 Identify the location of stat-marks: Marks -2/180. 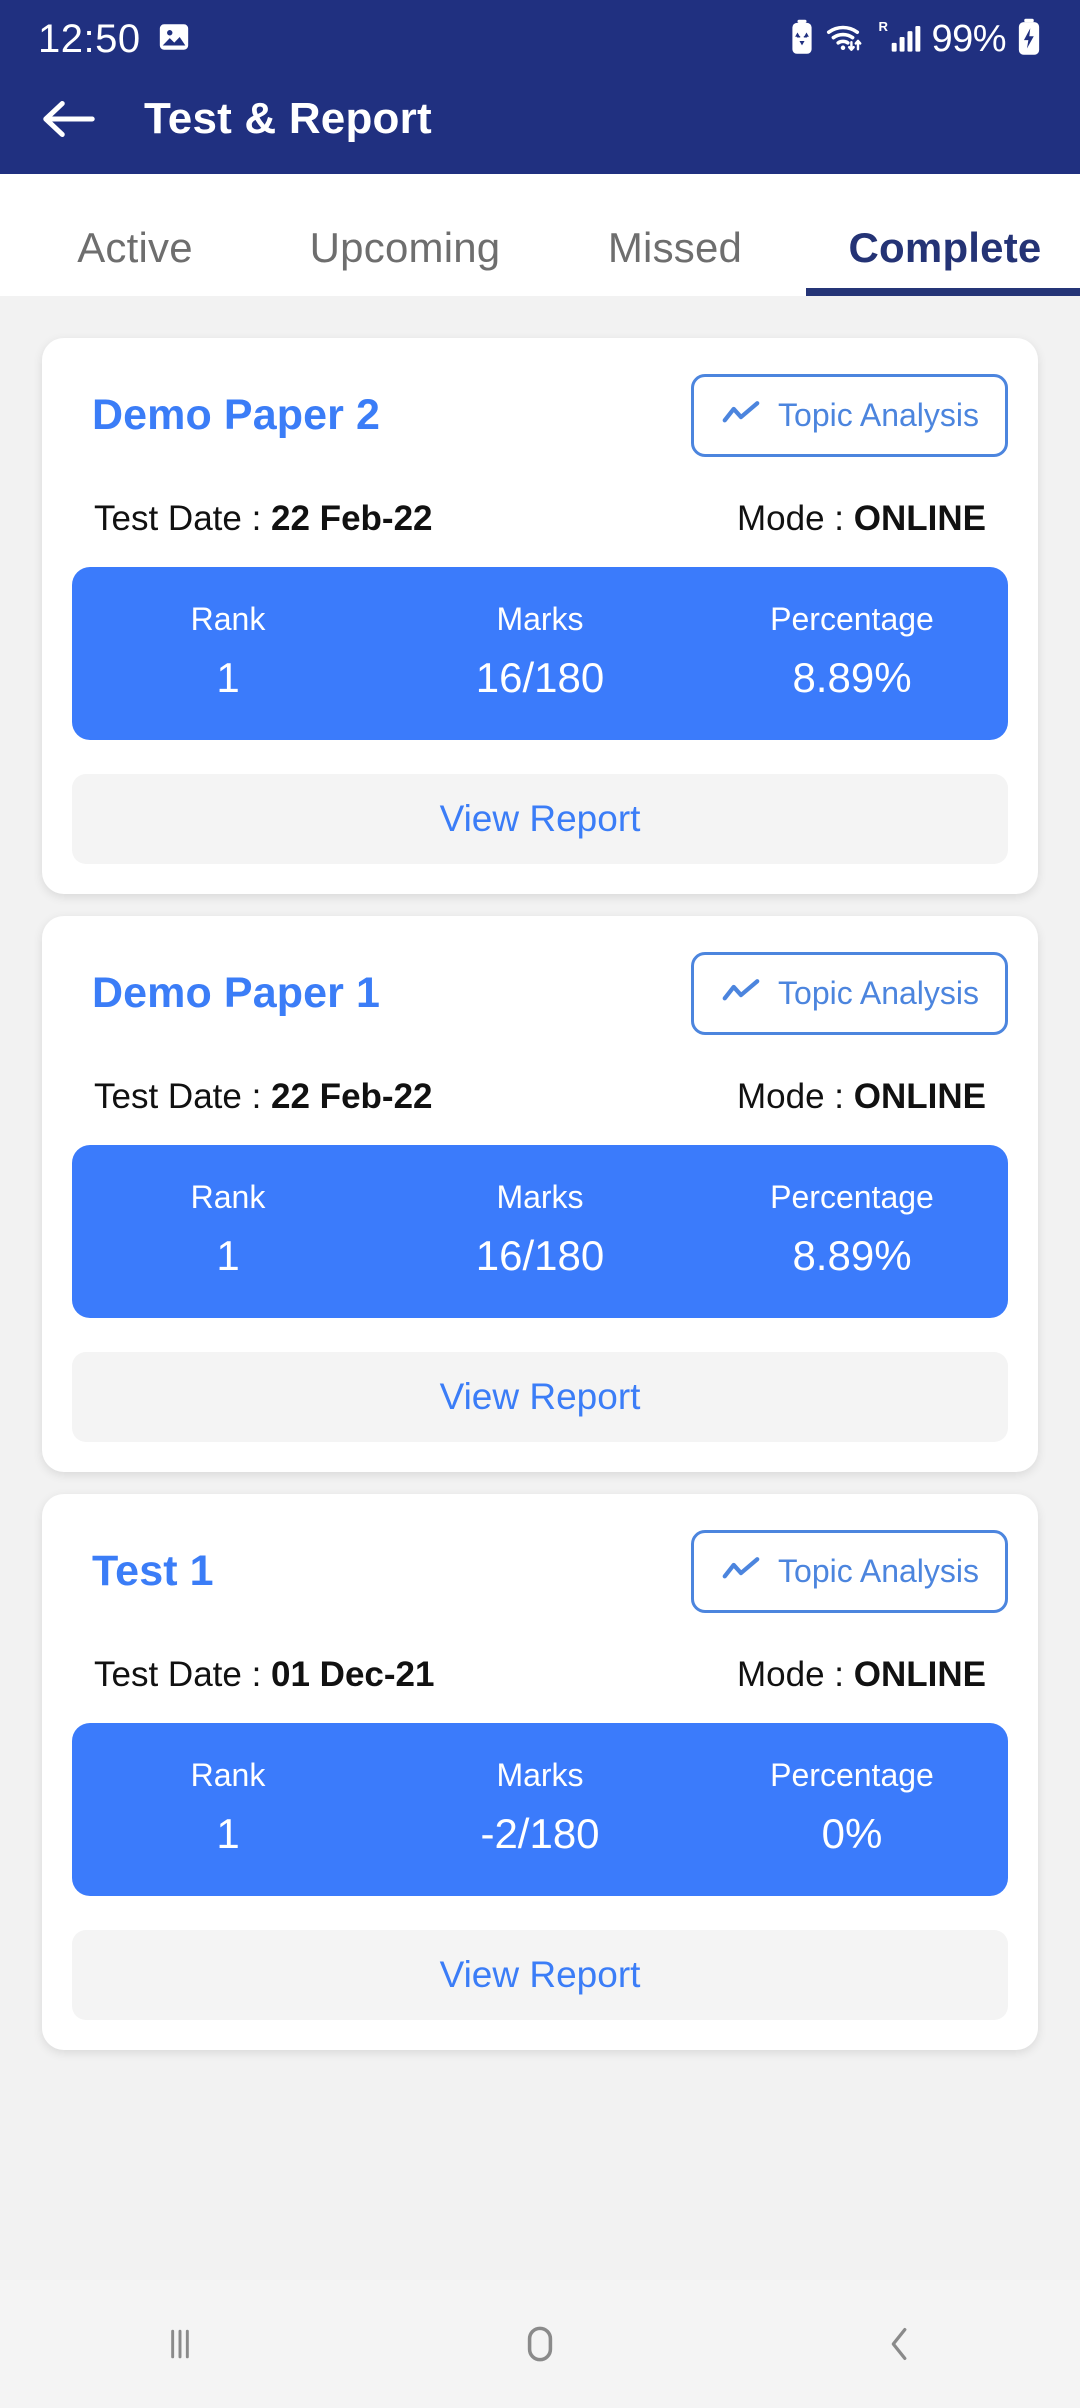
(540, 1807).